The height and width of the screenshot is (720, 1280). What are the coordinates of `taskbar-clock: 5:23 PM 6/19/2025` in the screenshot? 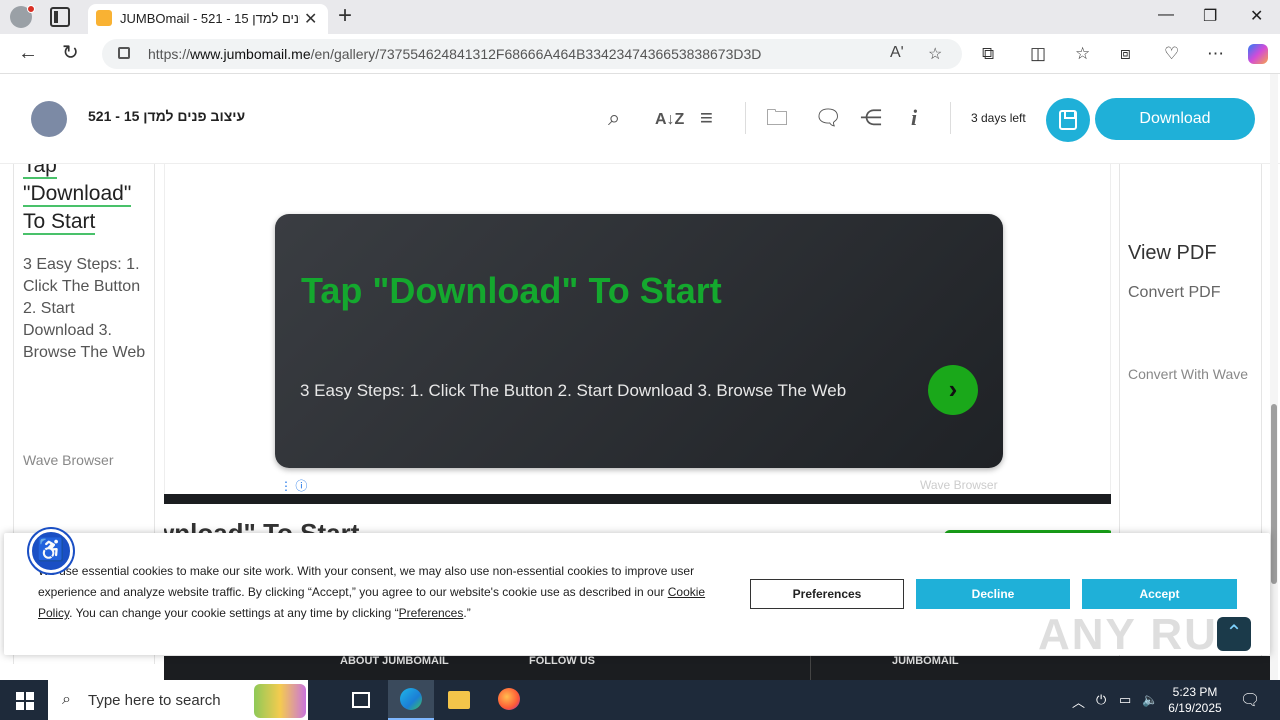 It's located at (1195, 700).